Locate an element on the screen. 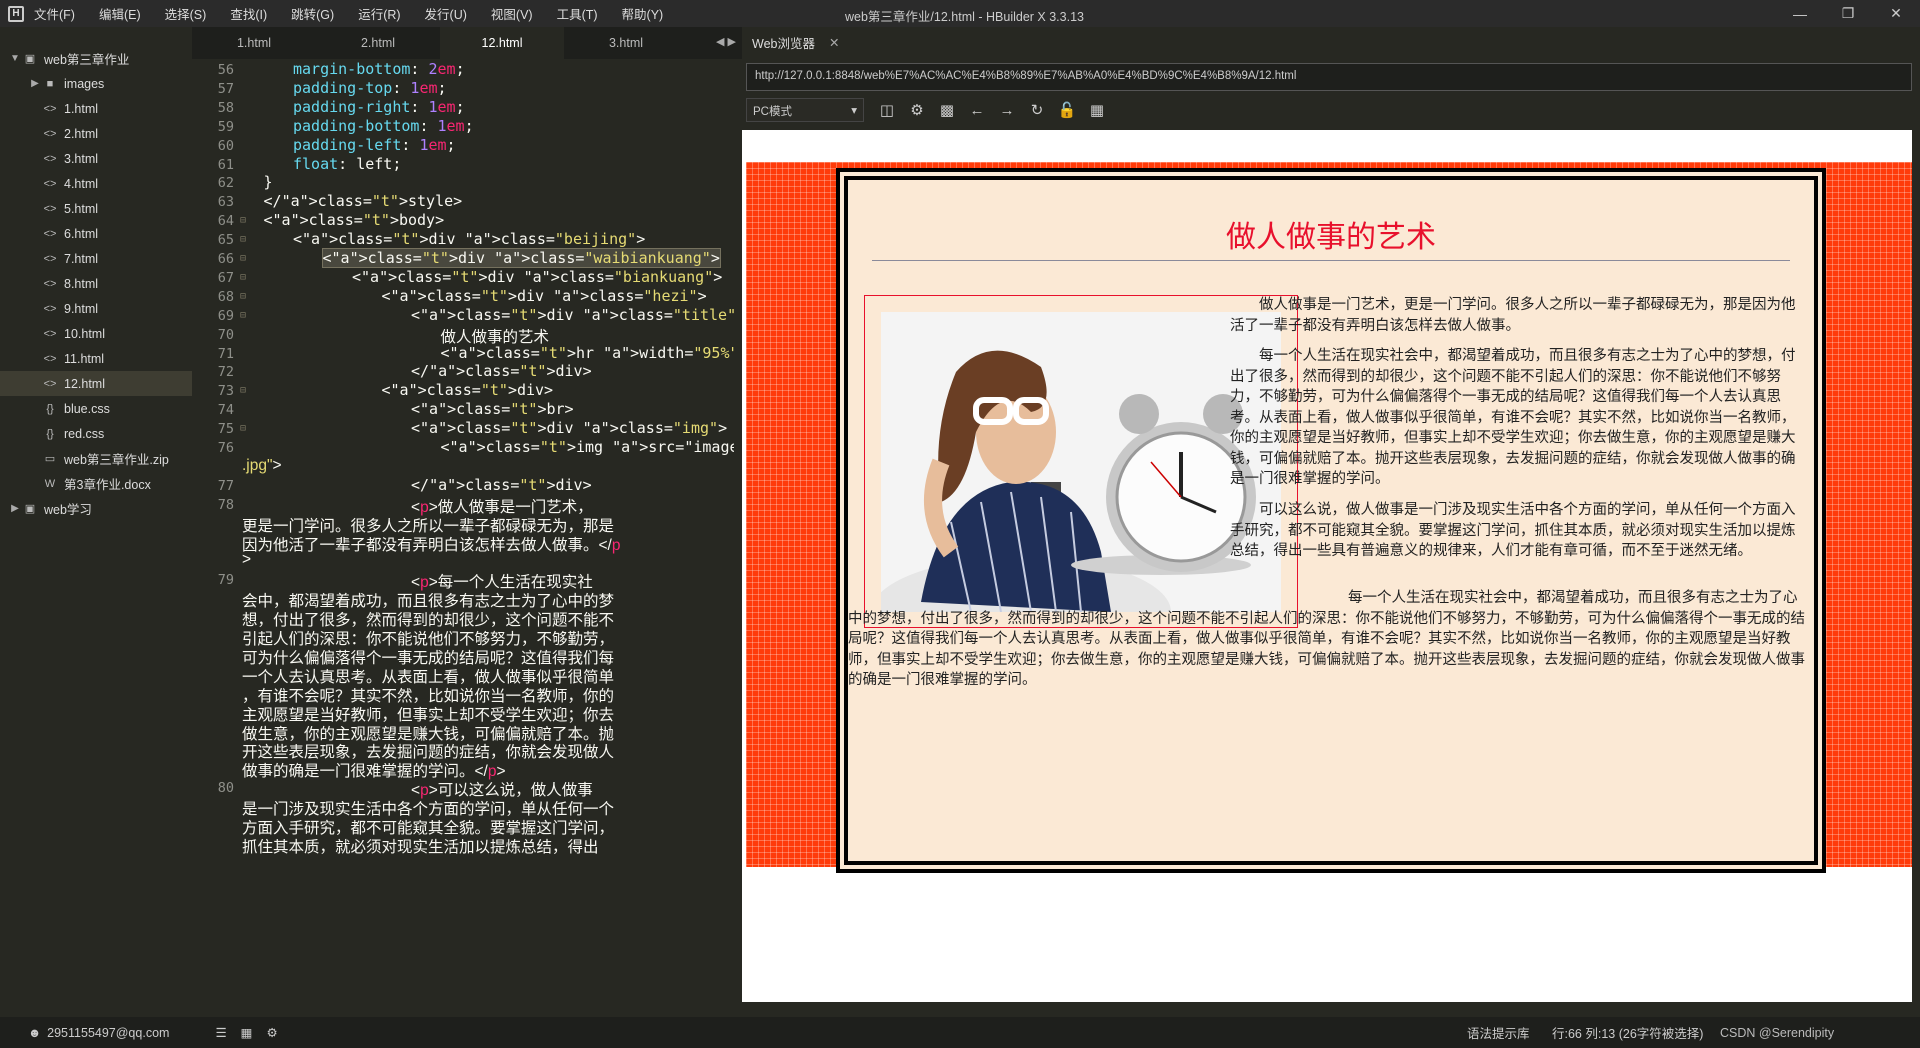  code-line: <"a">class="t">div "a">class="img"> is located at coordinates (569, 428).